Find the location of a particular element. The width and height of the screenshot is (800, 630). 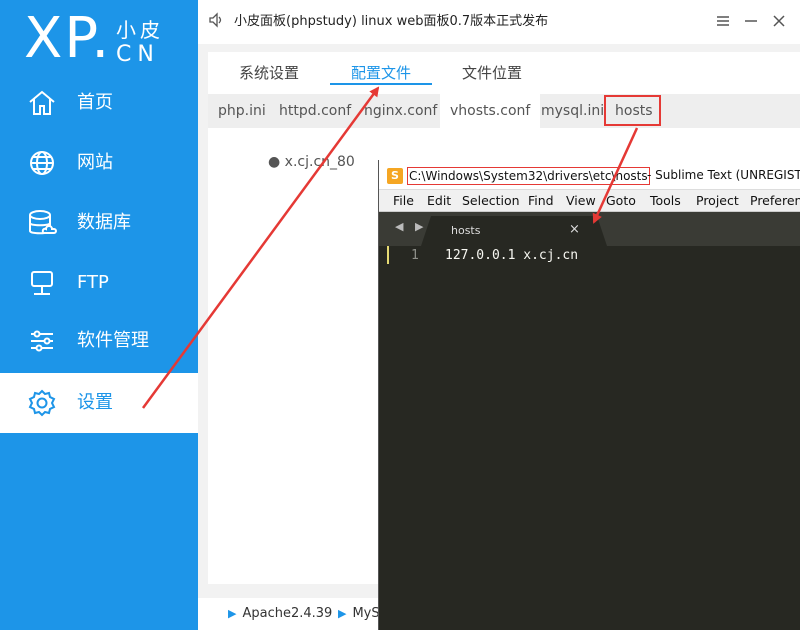

sublime-tab-bar: ◀ ▶ hosts × is located at coordinates (589, 229).